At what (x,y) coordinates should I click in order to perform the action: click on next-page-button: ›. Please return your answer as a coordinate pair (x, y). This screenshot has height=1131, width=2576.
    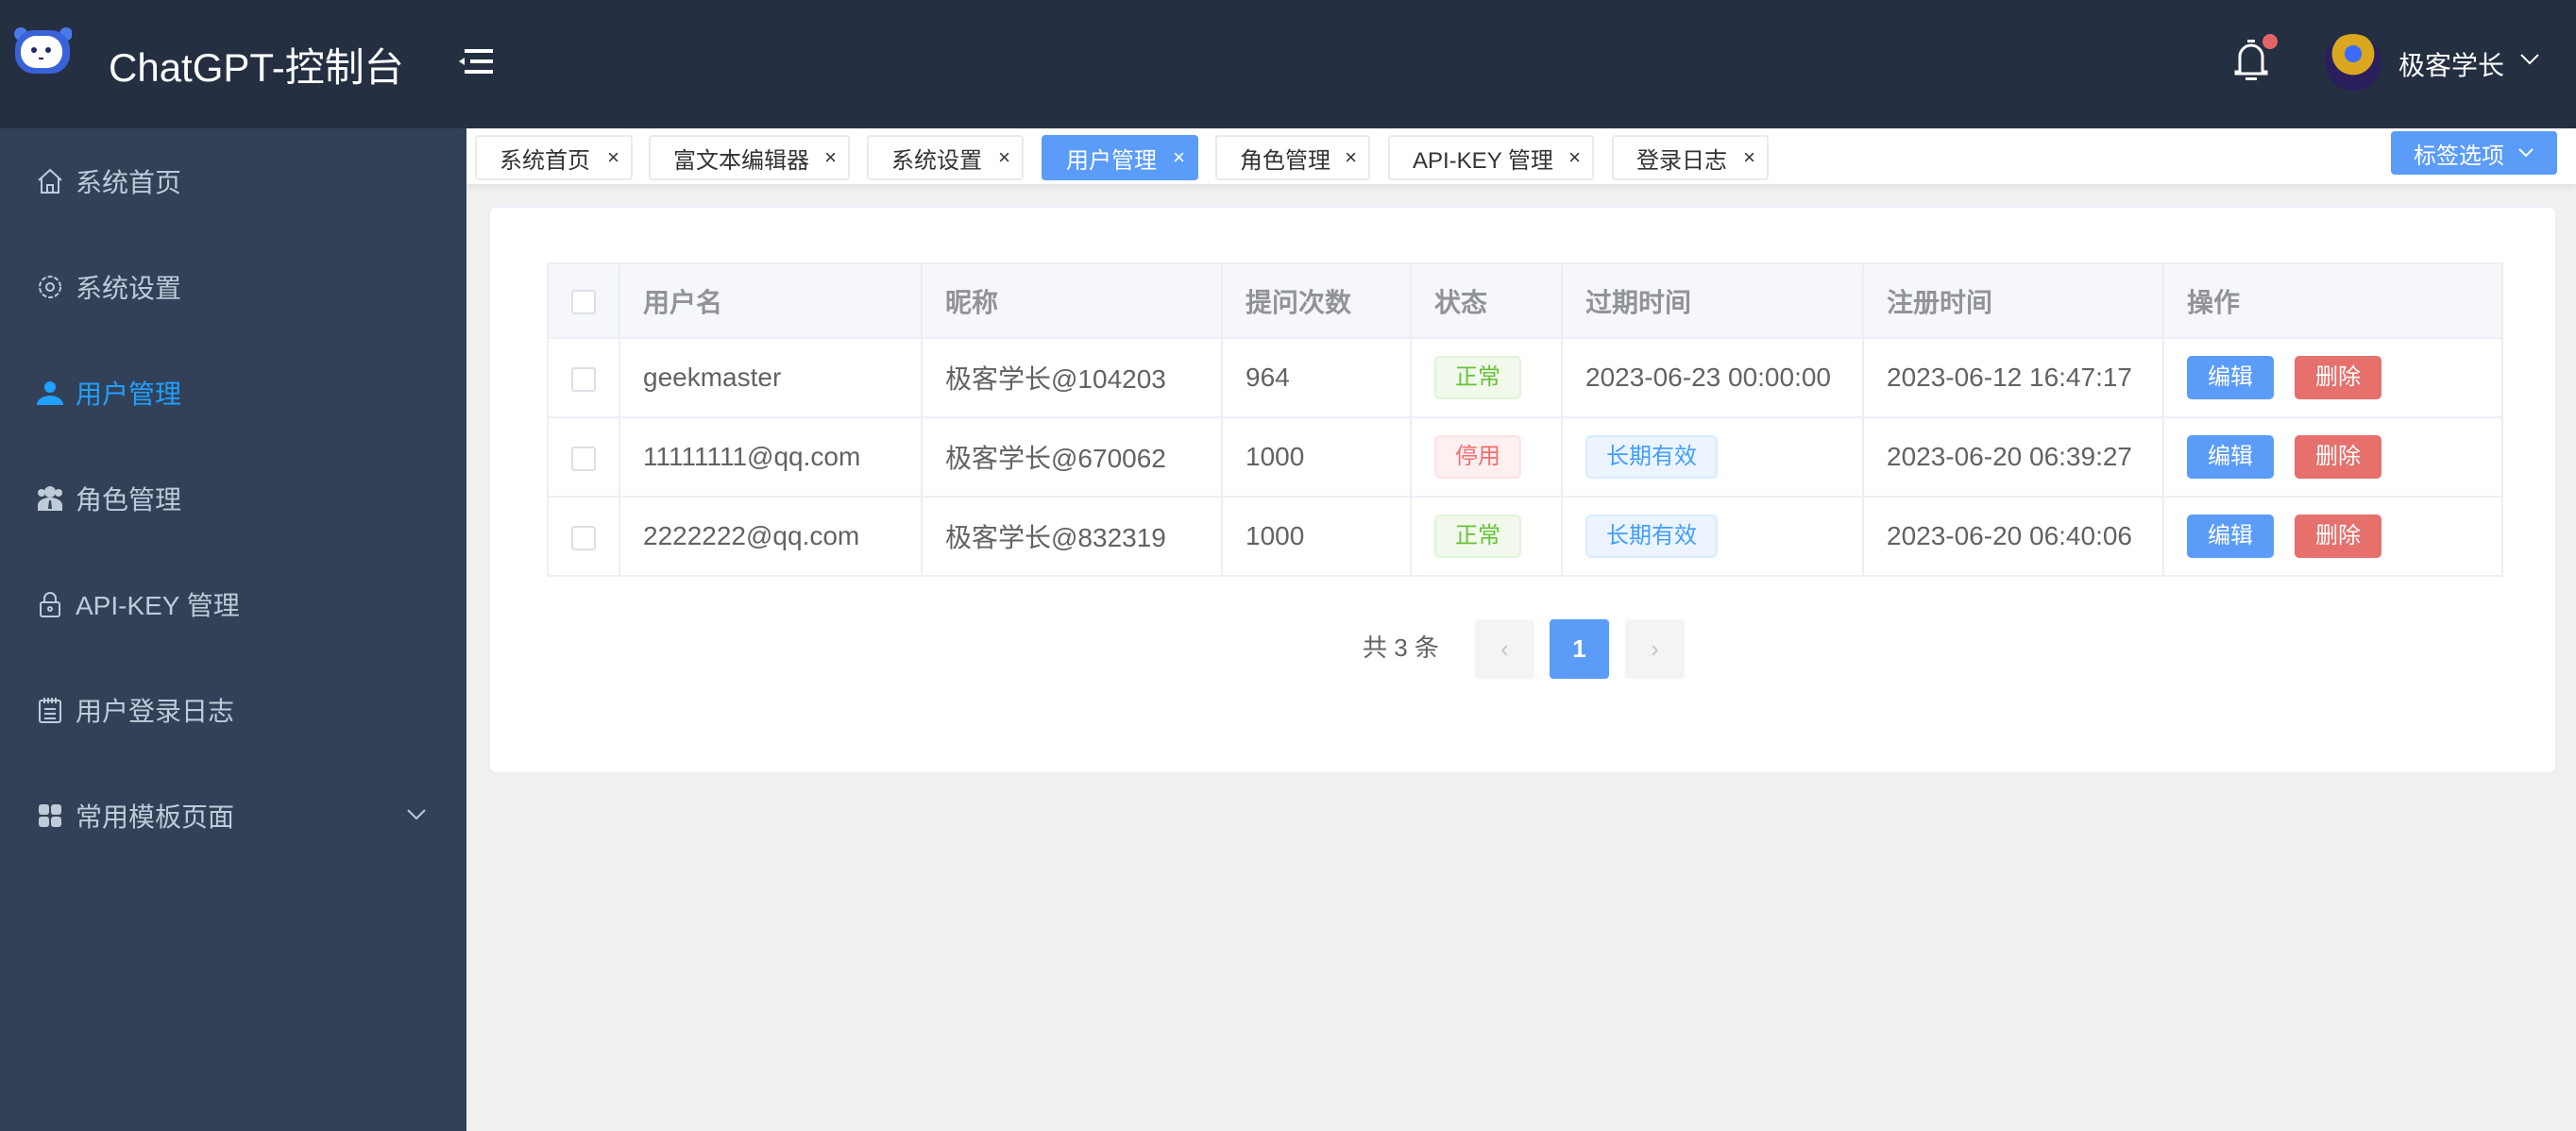
    Looking at the image, I should click on (1655, 649).